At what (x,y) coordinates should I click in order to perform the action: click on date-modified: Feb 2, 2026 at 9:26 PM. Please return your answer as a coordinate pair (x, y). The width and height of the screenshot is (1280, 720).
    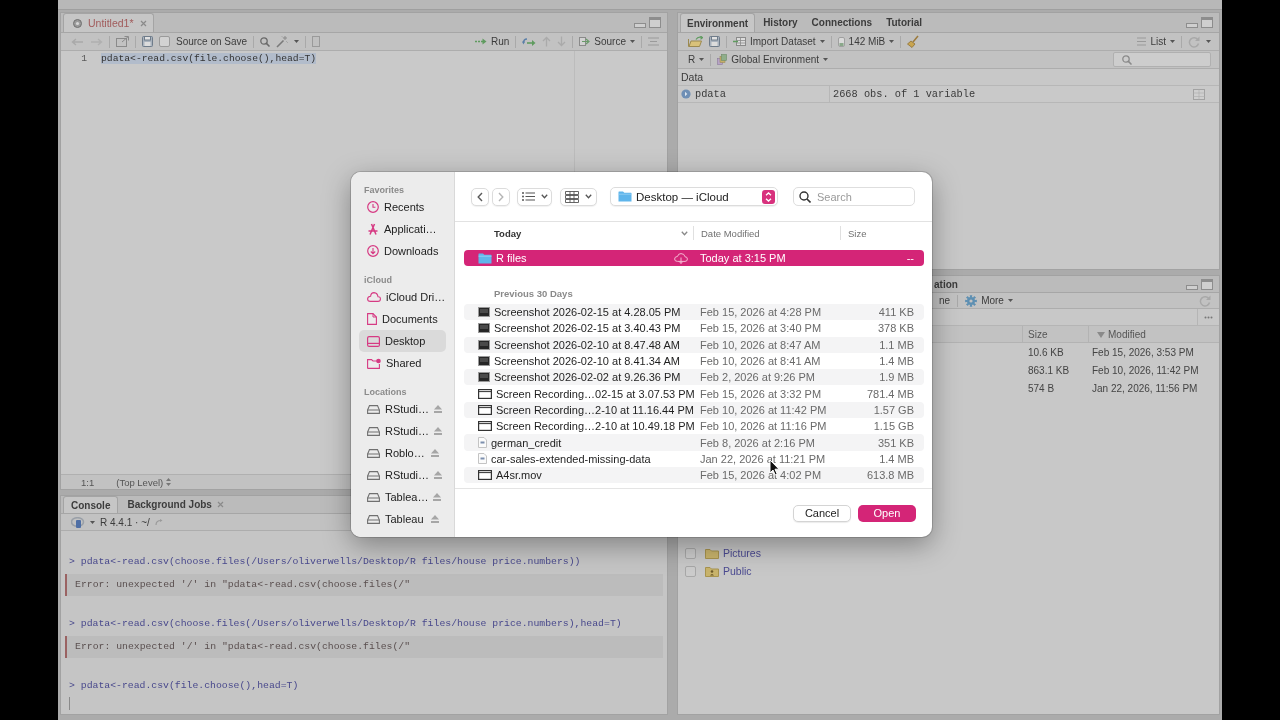
    Looking at the image, I should click on (757, 377).